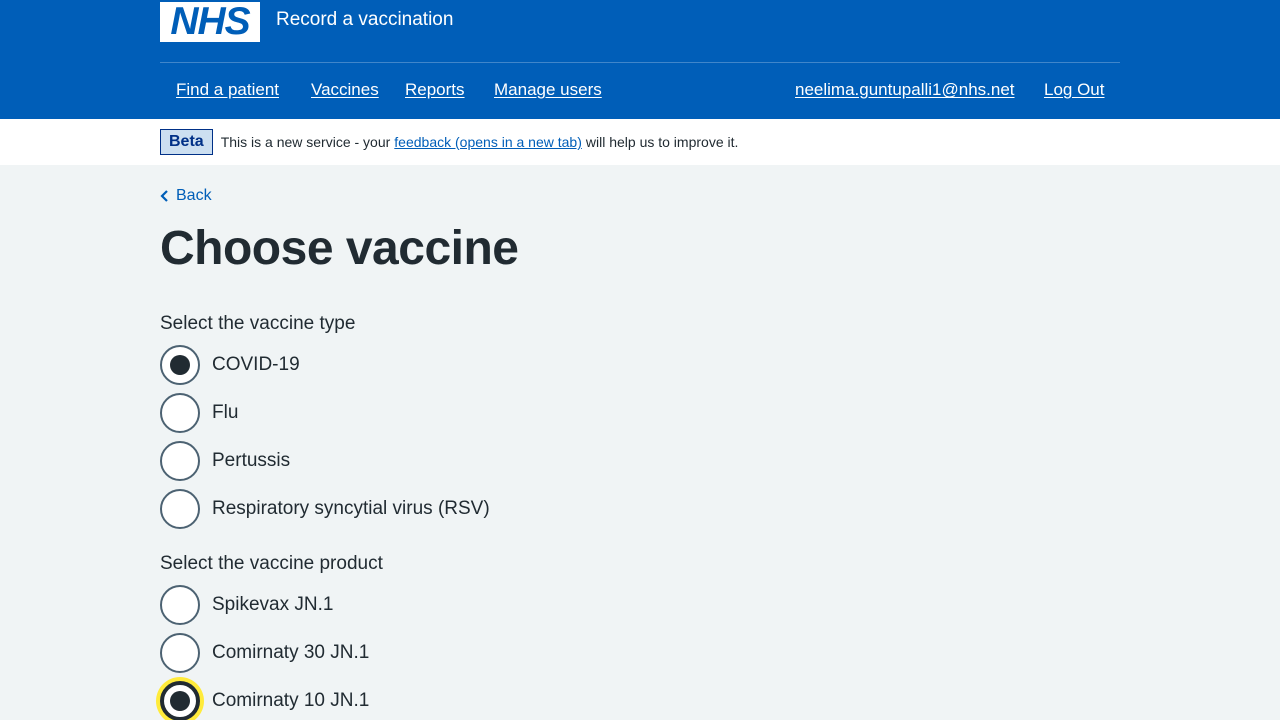  I want to click on radio-label: Comirnaty 30 JN.1, so click(291, 652).